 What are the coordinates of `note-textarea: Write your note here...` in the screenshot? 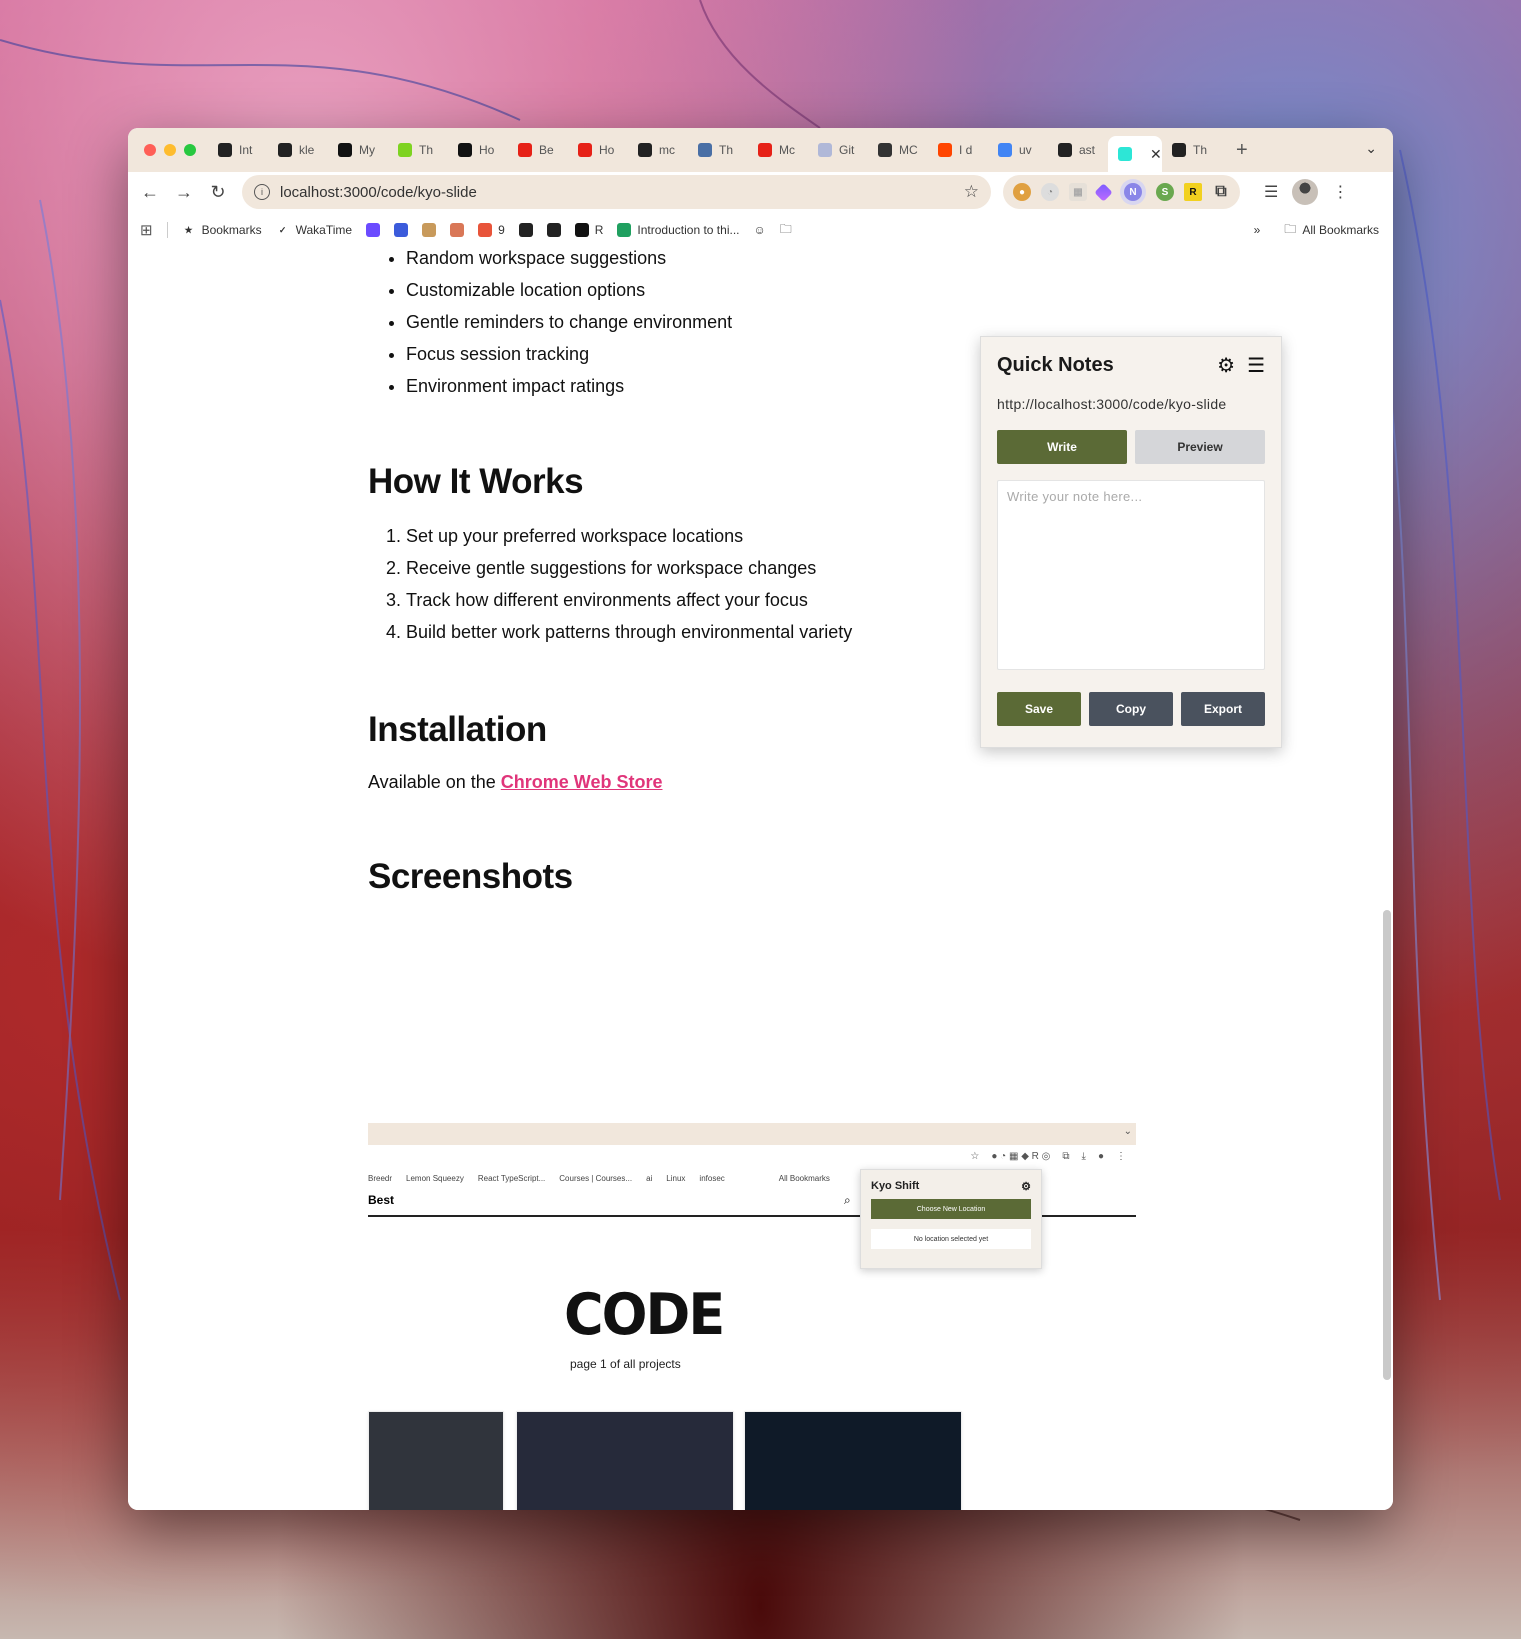 It's located at (1131, 575).